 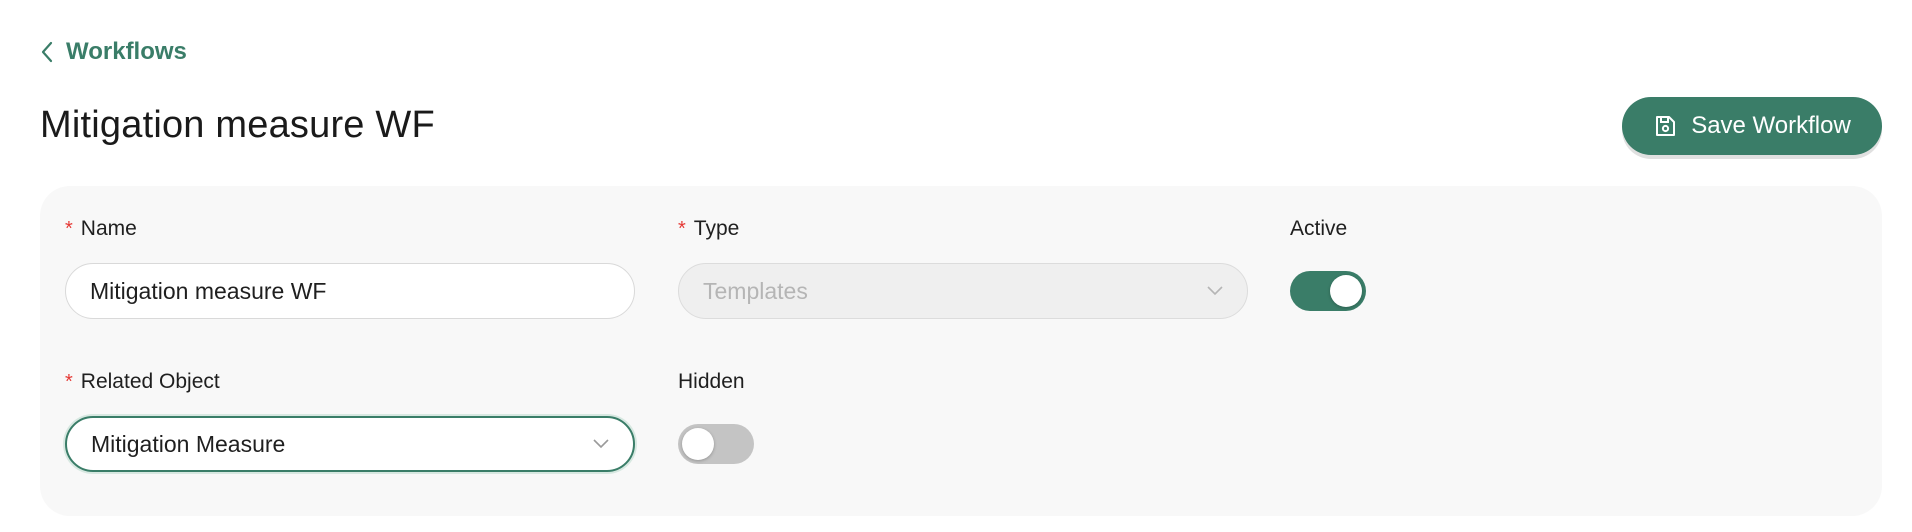 I want to click on page-title: Mitigation measure WF, so click(x=237, y=125).